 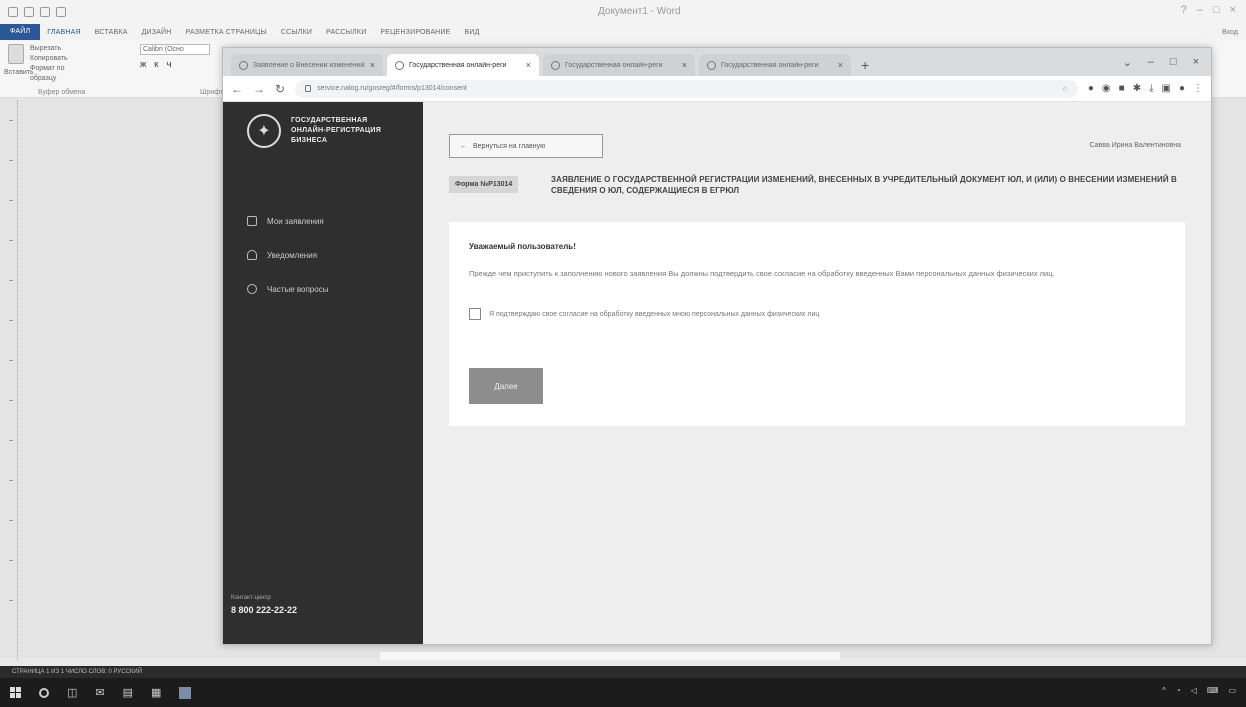 I want to click on menu-dots-icon: ⋮, so click(x=1198, y=88).